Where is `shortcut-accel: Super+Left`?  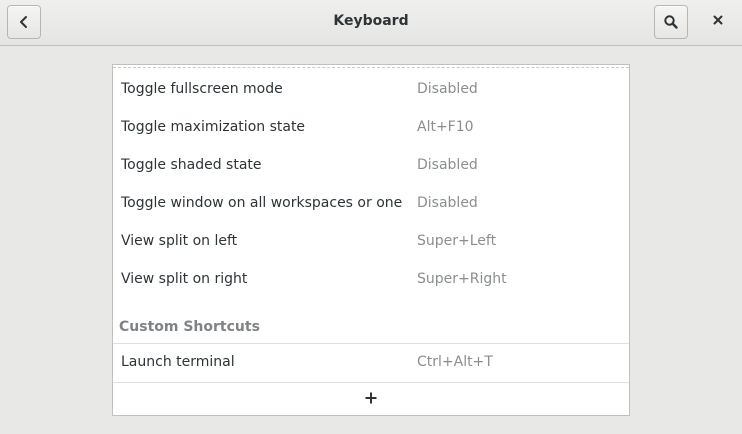 shortcut-accel: Super+Left is located at coordinates (457, 241).